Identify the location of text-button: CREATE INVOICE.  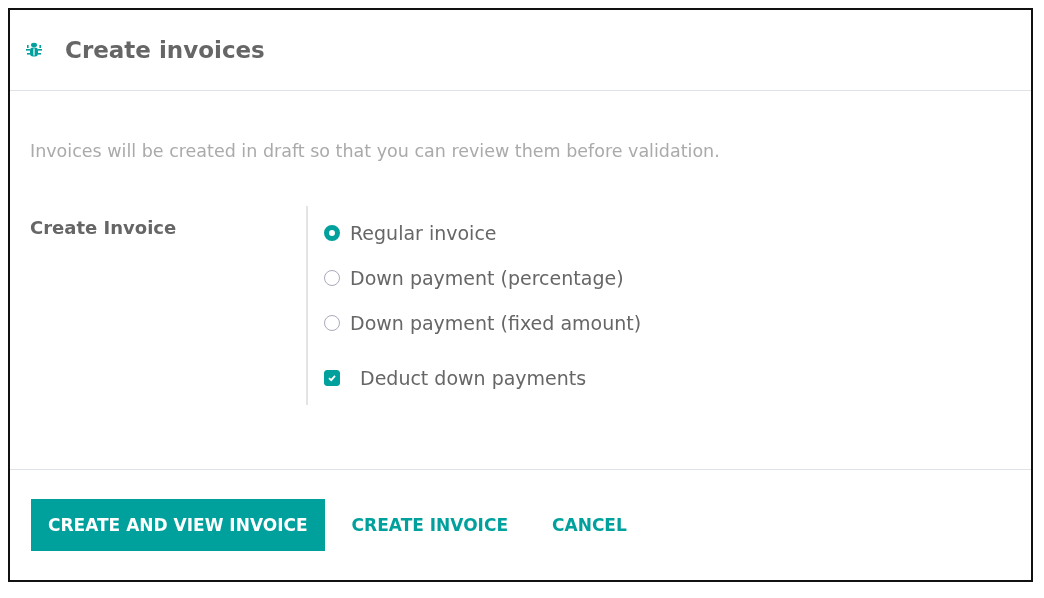
(430, 525).